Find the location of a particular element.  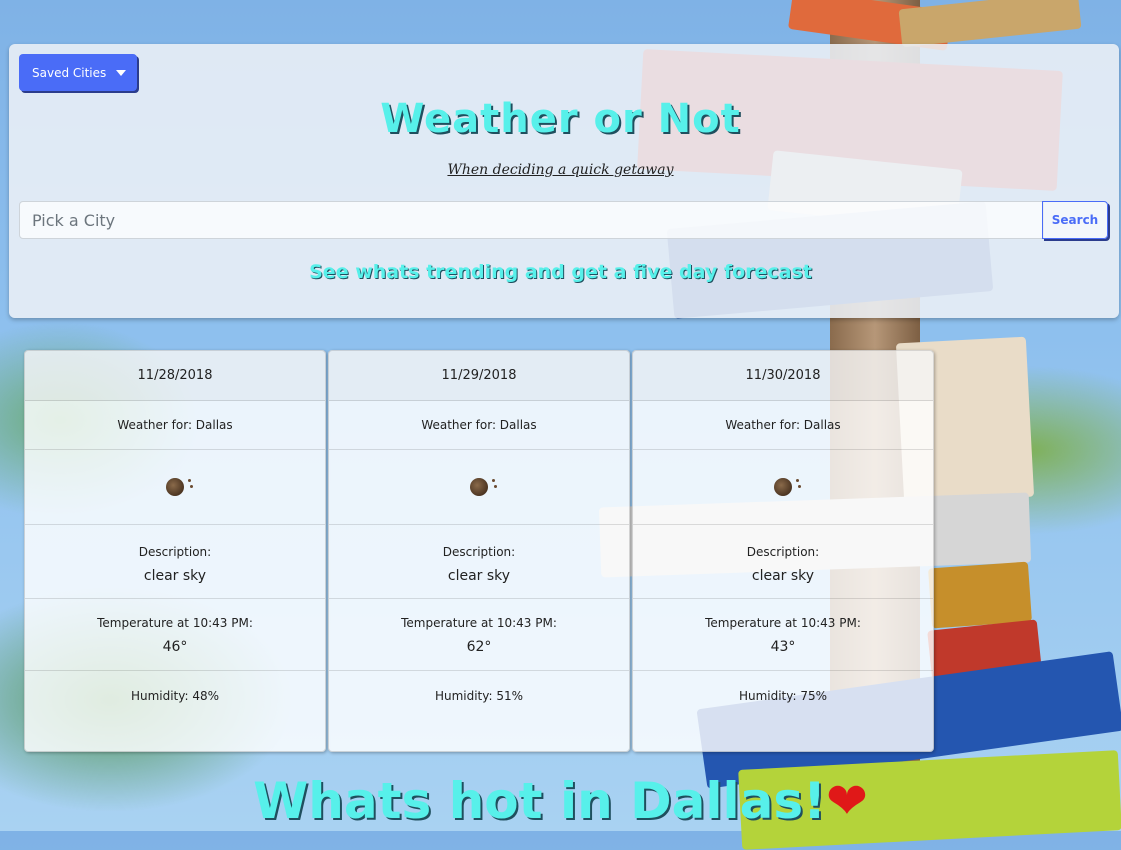

saved-cities-label: Saved Cities is located at coordinates (69, 72).